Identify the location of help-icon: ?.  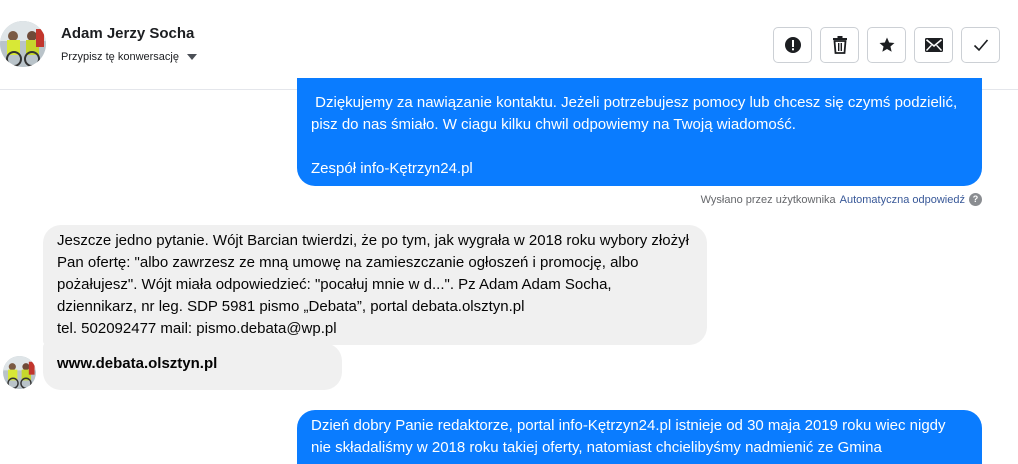
(975, 199).